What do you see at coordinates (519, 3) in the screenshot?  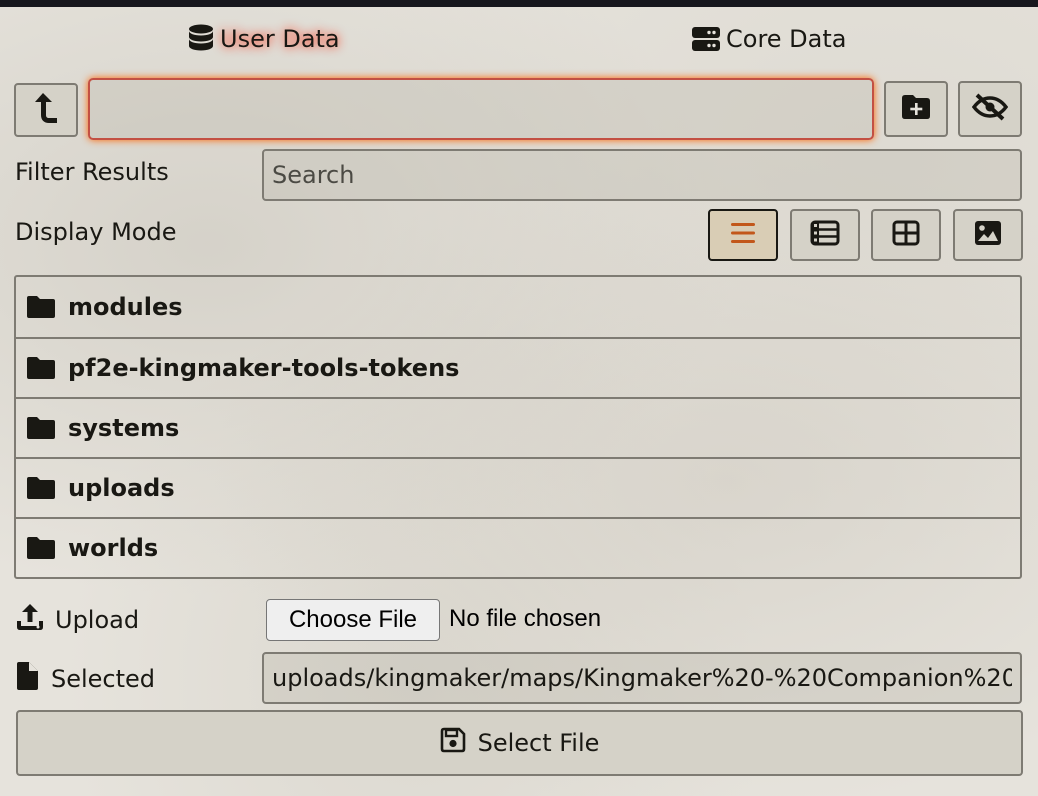 I see `window-top-bar` at bounding box center [519, 3].